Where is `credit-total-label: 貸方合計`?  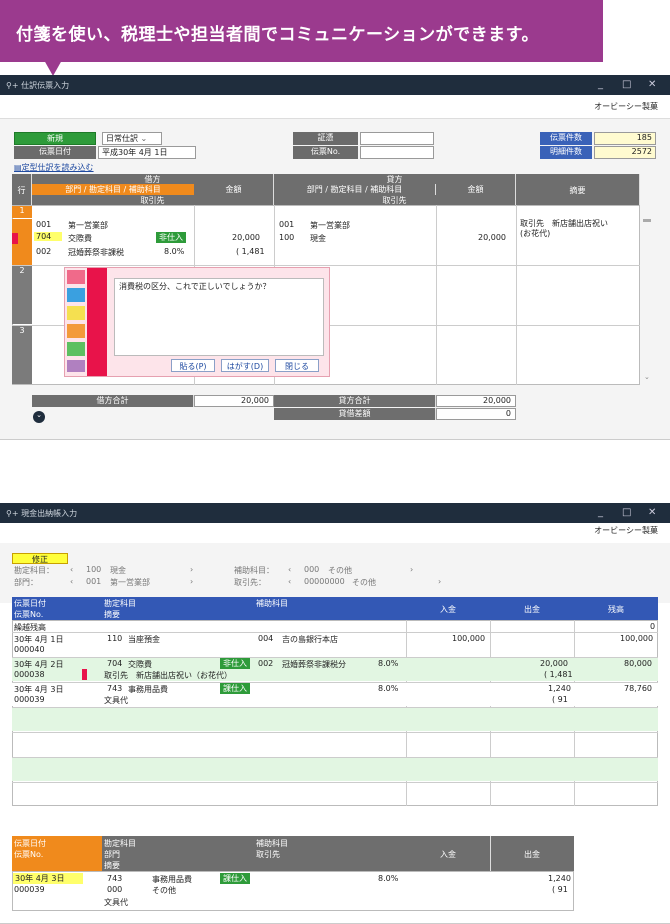 credit-total-label: 貸方合計 is located at coordinates (355, 401).